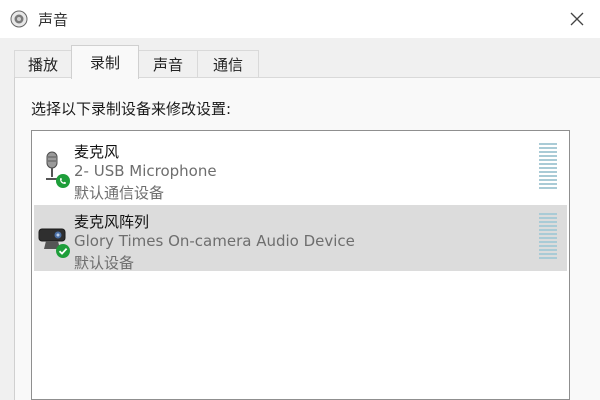 This screenshot has width=600, height=400. I want to click on tab-sounds: 声音, so click(168, 64).